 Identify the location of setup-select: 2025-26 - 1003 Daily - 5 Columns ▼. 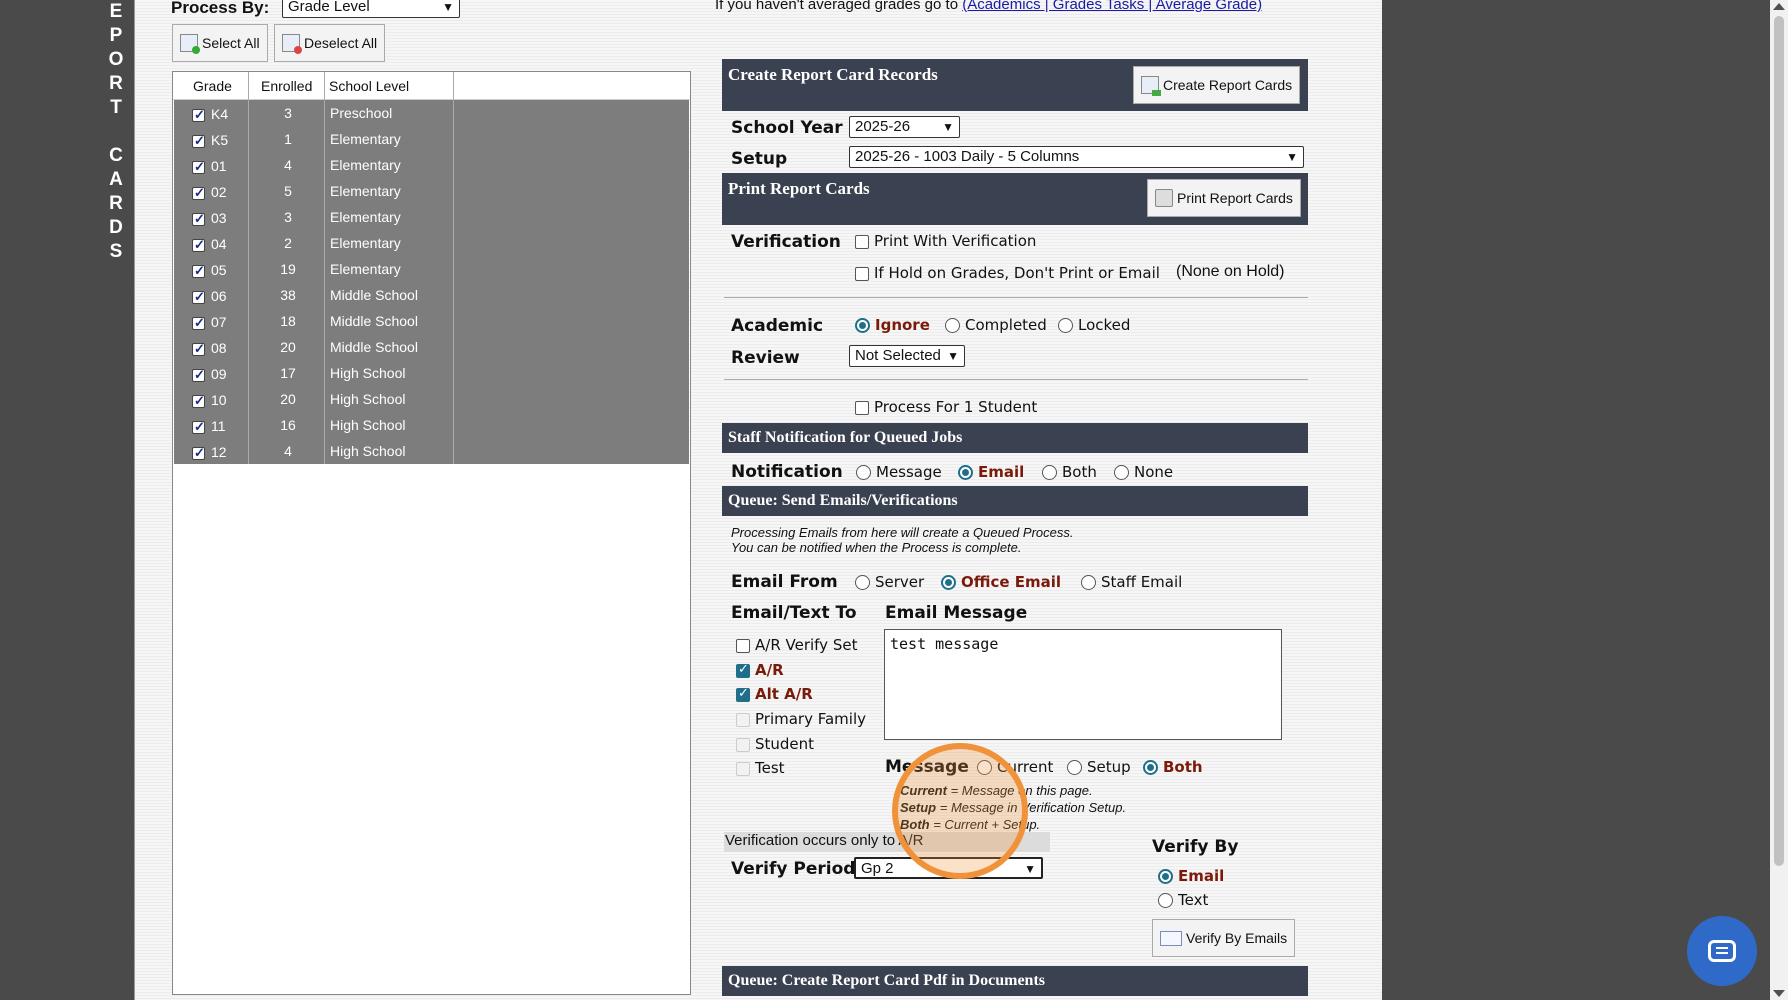
(1076, 157).